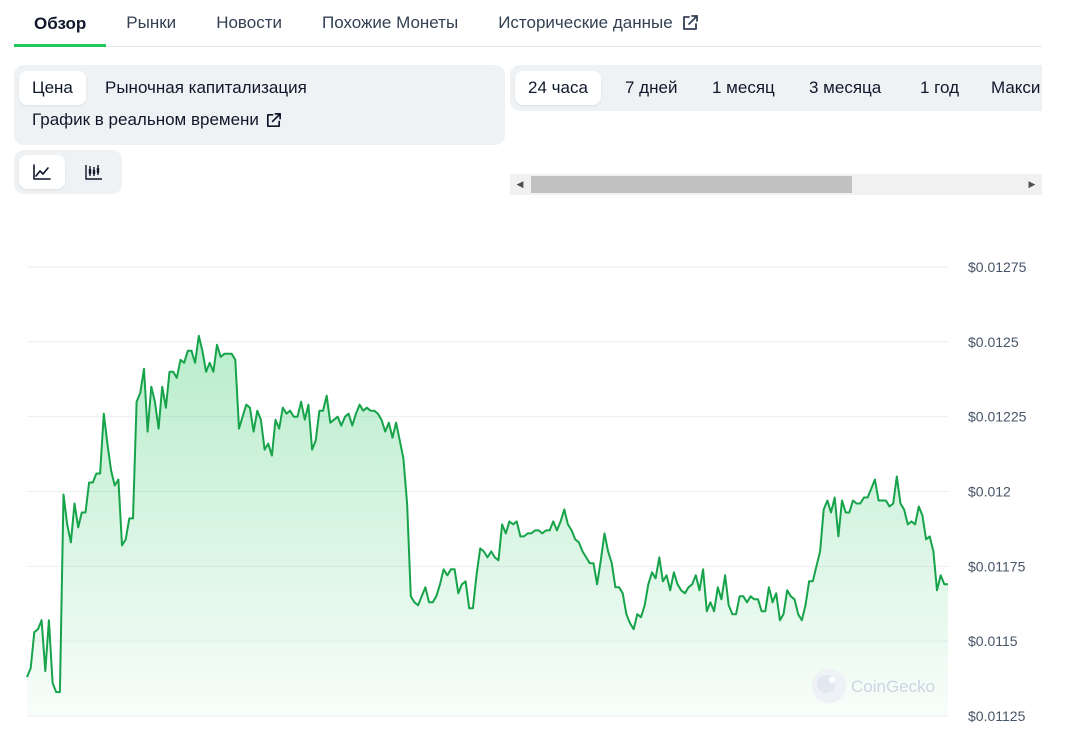 The image size is (1087, 736). Describe the element at coordinates (989, 492) in the screenshot. I see `y-tick-label: $0.012` at that location.